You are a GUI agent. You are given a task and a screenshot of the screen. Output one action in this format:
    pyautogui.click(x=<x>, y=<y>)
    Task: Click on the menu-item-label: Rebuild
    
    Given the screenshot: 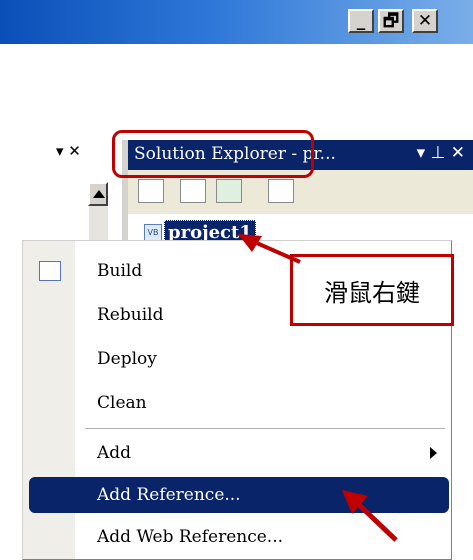 What is the action you would take?
    pyautogui.click(x=130, y=315)
    